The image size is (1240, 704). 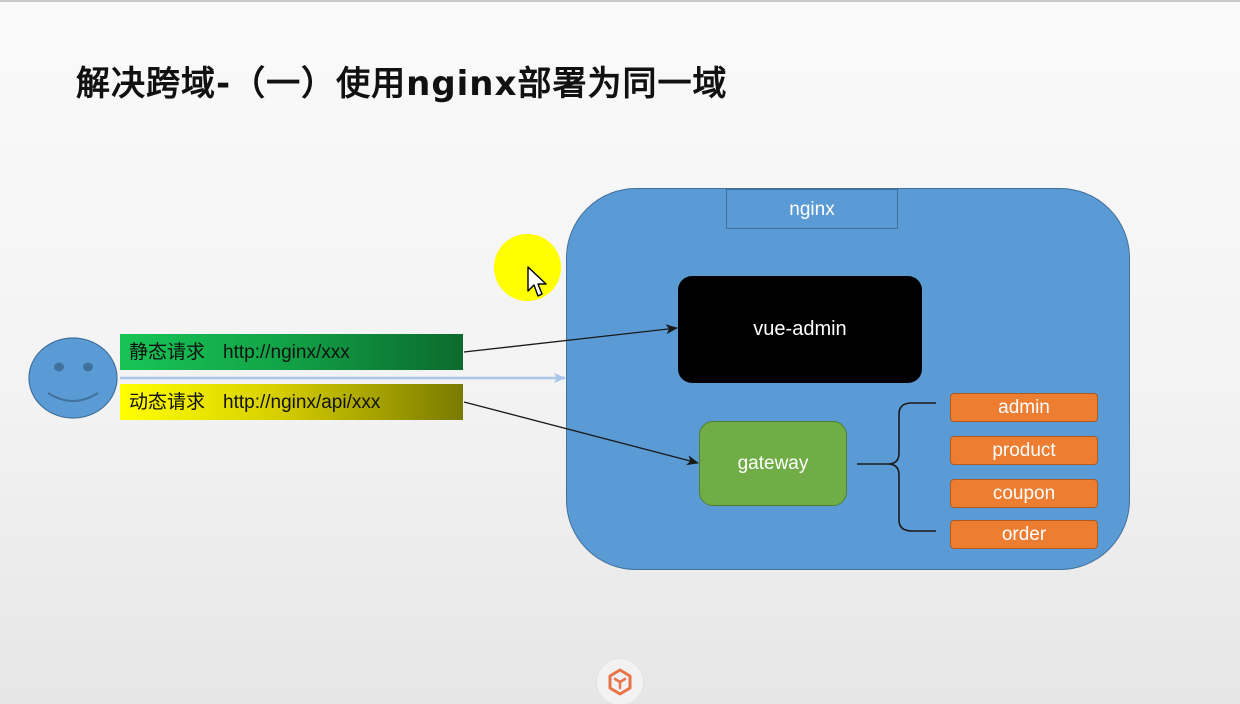 I want to click on static-request-url: http://nginx/xxx, so click(x=286, y=352).